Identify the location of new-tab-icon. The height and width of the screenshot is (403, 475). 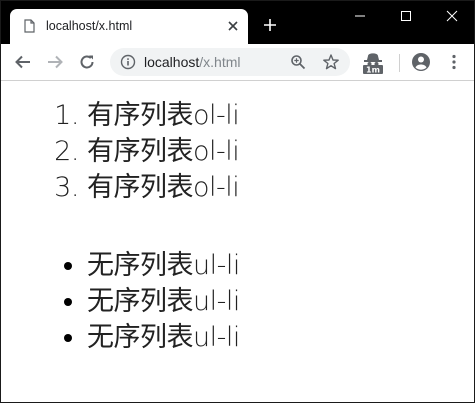
(270, 25).